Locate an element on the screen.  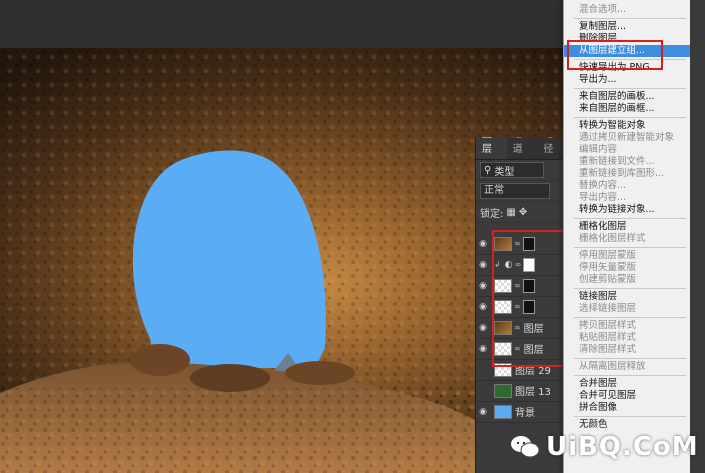
menu-item: 合并可见图层 is located at coordinates (627, 396).